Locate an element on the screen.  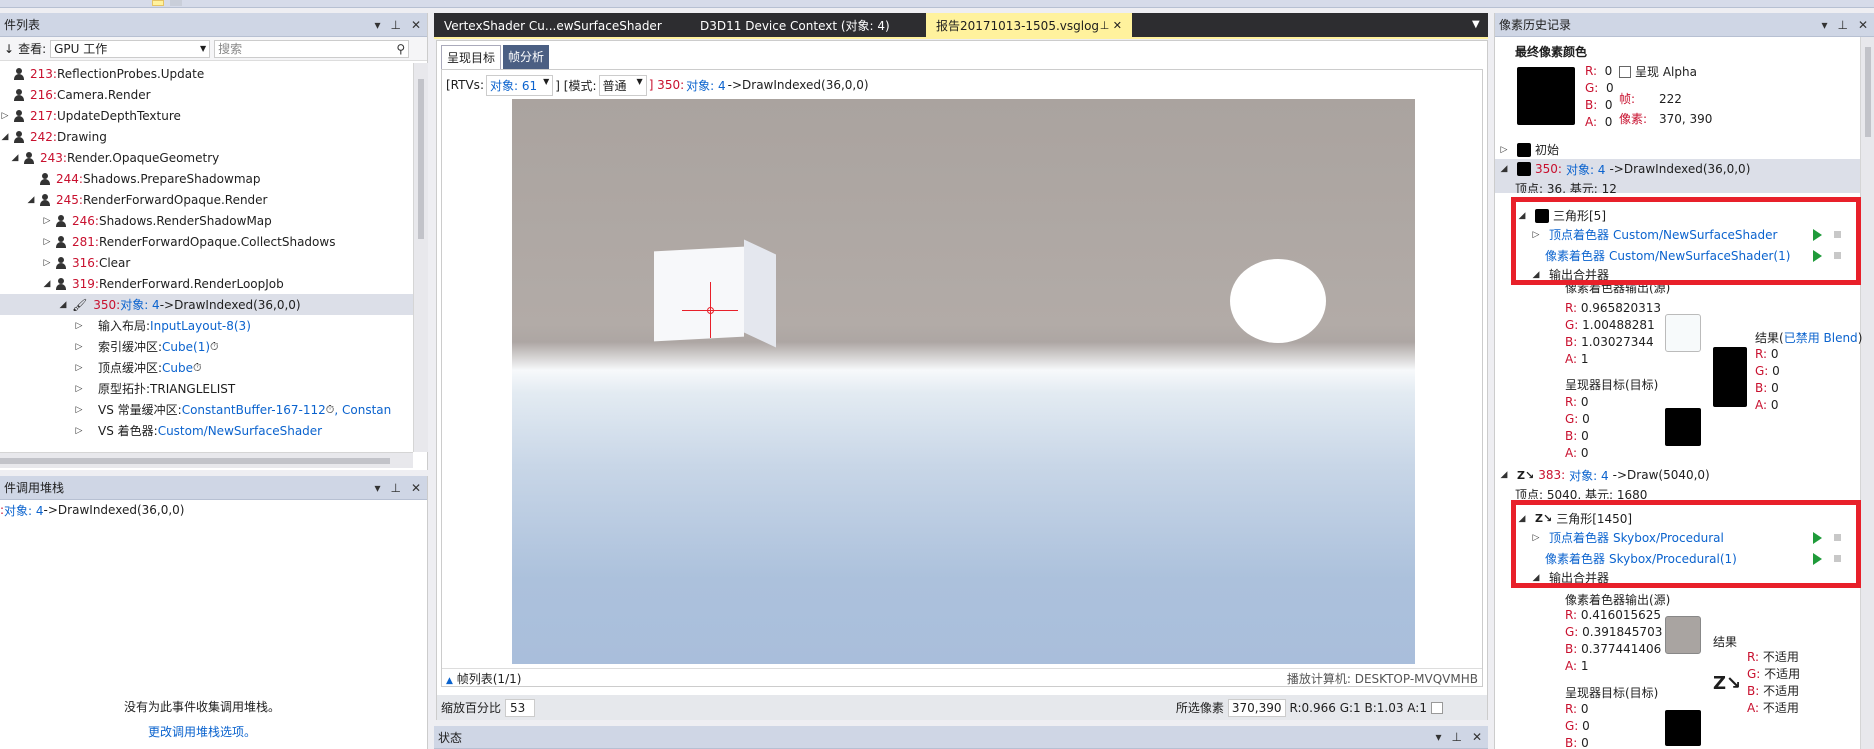
event-row: ◢ 319: RenderForward.RenderLoopJob is located at coordinates (206, 283).